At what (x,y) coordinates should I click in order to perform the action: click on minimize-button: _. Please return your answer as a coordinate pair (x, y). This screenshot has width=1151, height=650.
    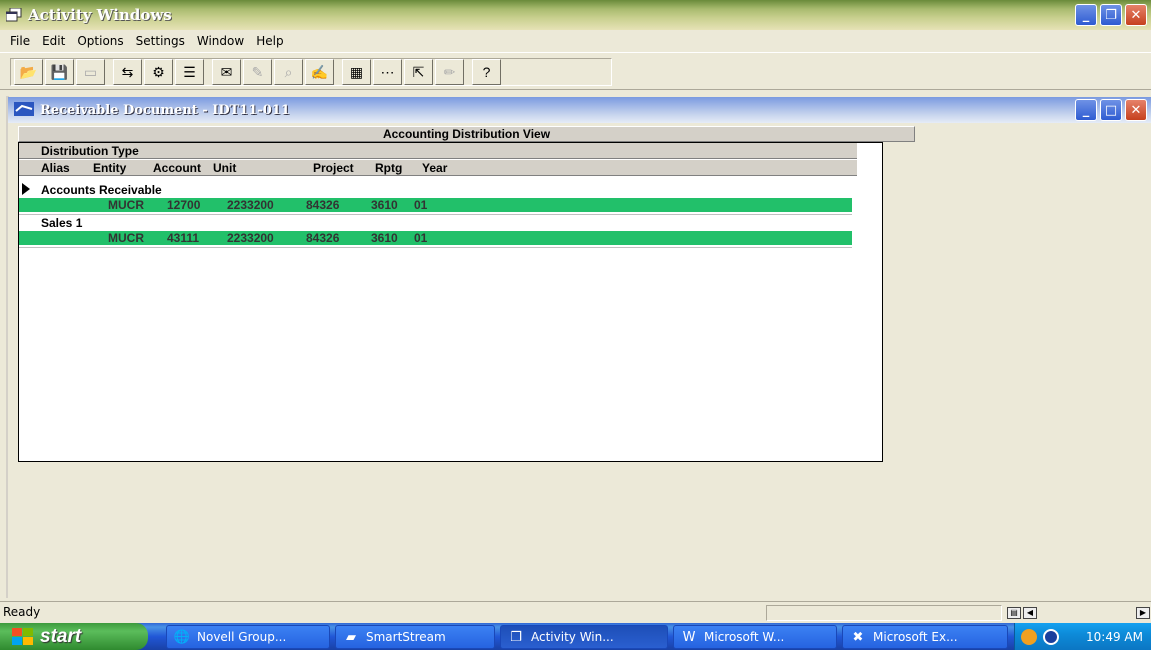
    Looking at the image, I should click on (1086, 15).